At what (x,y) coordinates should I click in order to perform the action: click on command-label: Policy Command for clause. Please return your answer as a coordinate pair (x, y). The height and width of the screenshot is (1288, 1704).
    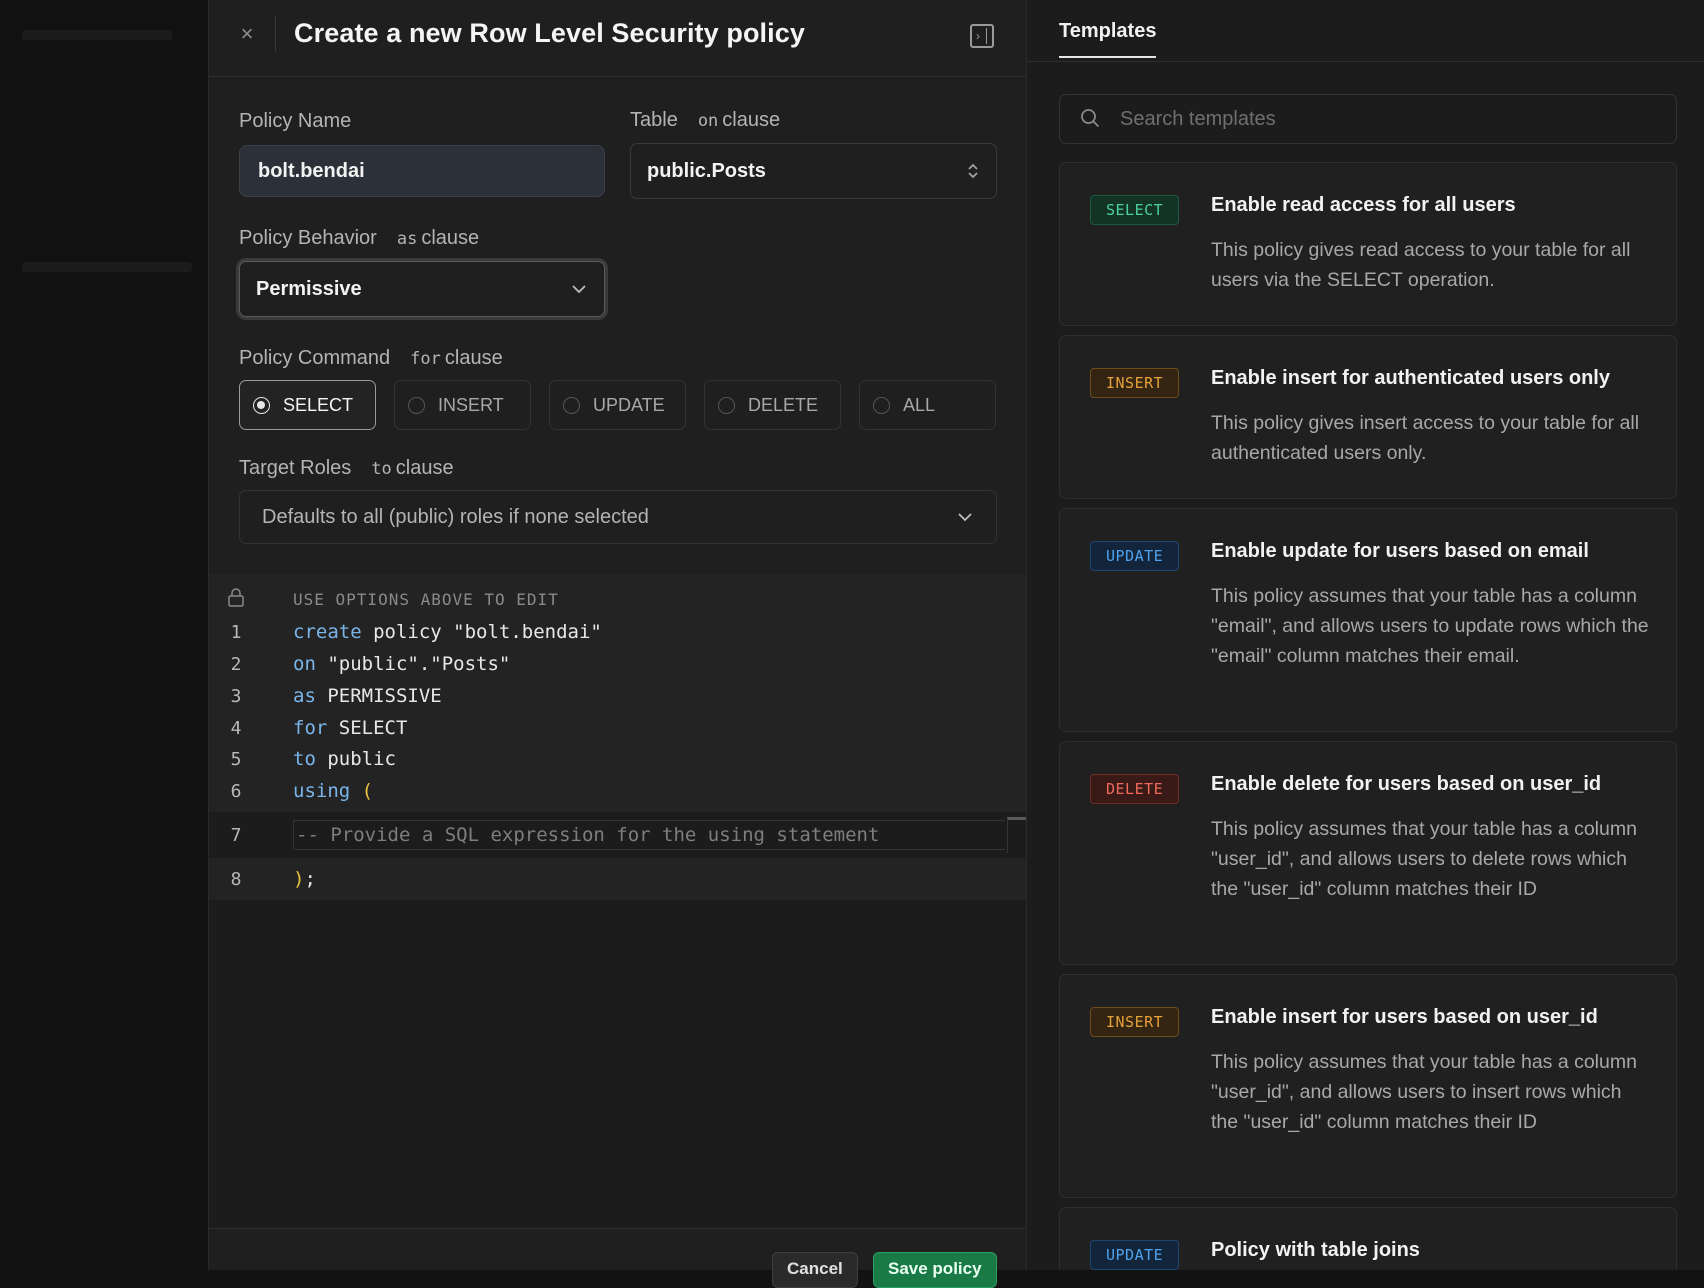
    Looking at the image, I should click on (371, 358).